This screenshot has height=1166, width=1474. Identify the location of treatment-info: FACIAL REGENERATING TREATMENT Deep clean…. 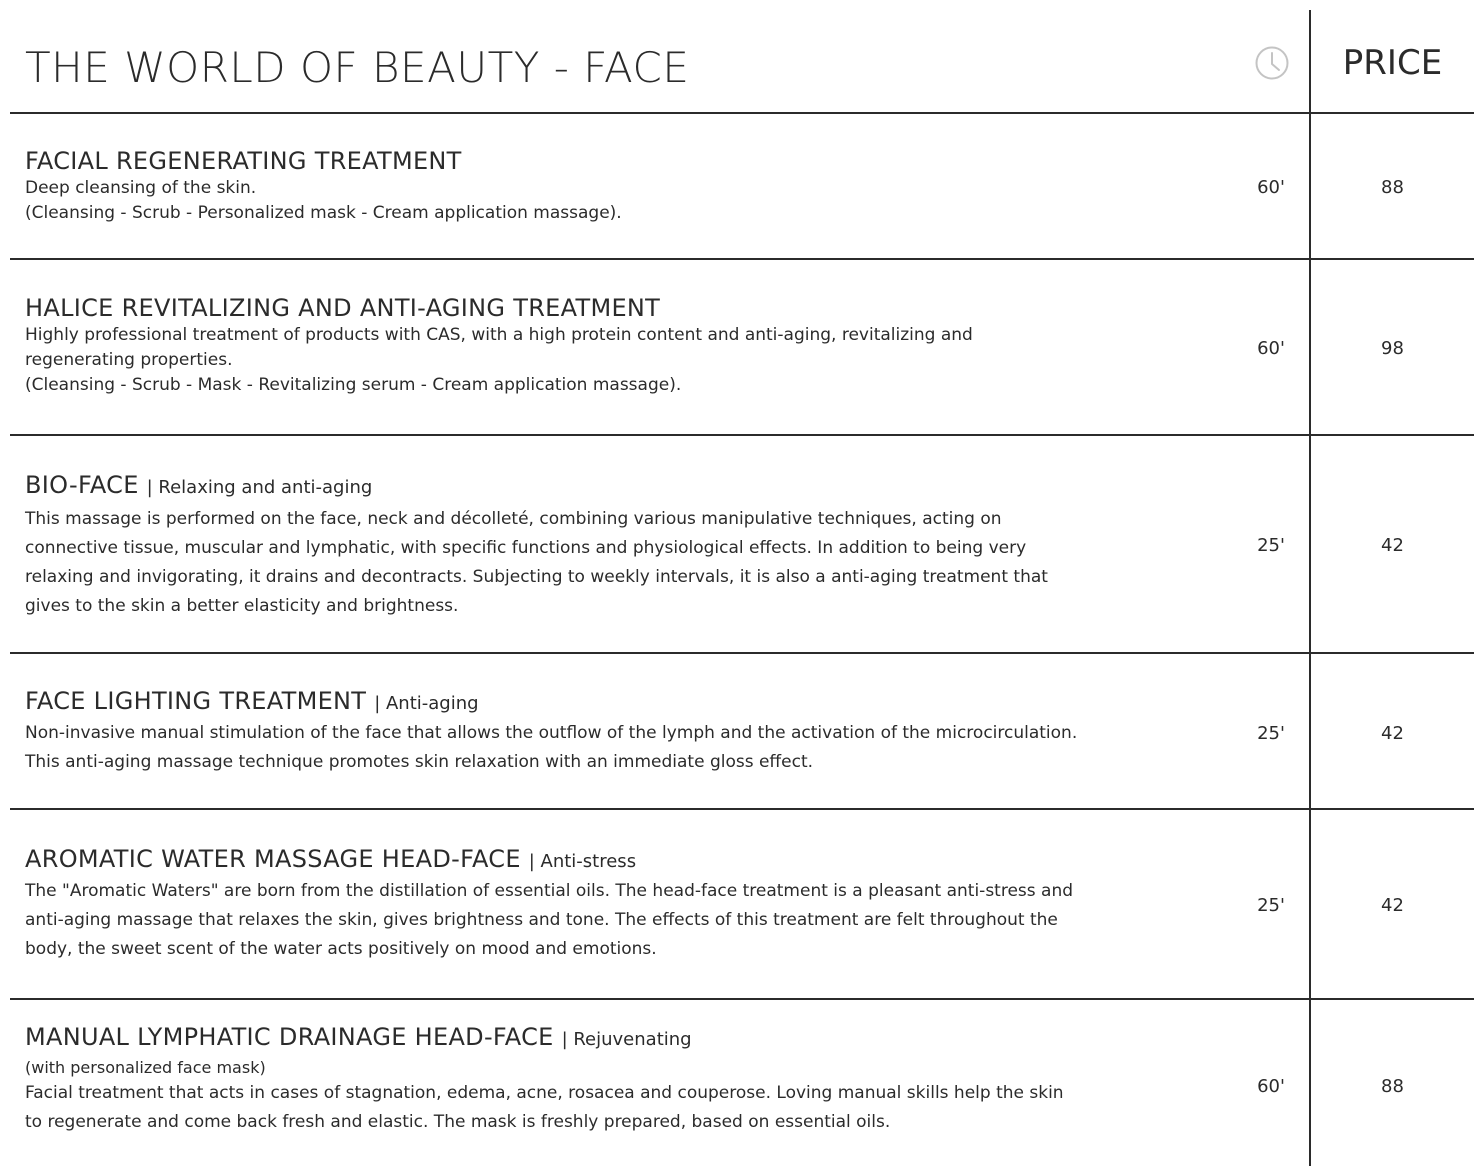
(622, 186).